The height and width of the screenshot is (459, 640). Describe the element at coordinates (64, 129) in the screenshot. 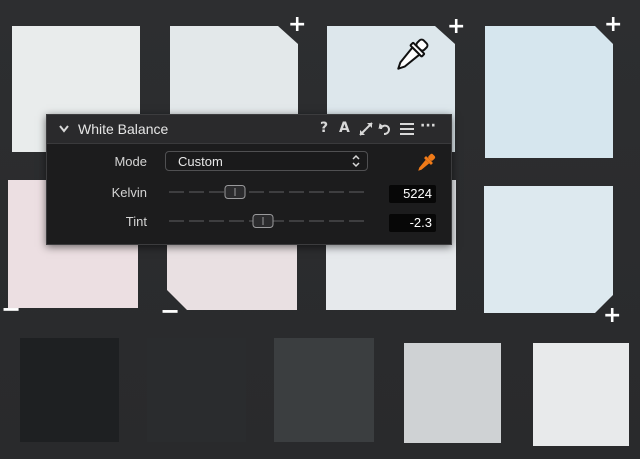

I see `chevron-down-icon` at that location.